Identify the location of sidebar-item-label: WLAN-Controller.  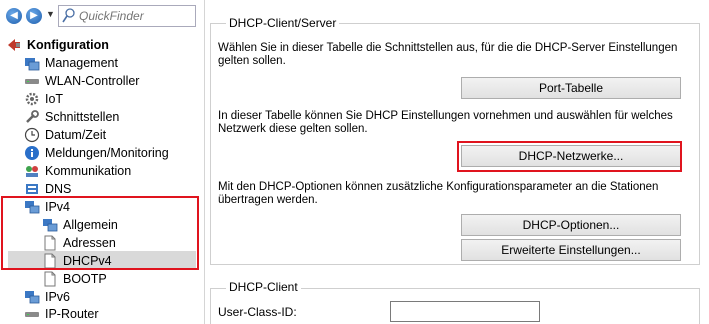
(92, 81).